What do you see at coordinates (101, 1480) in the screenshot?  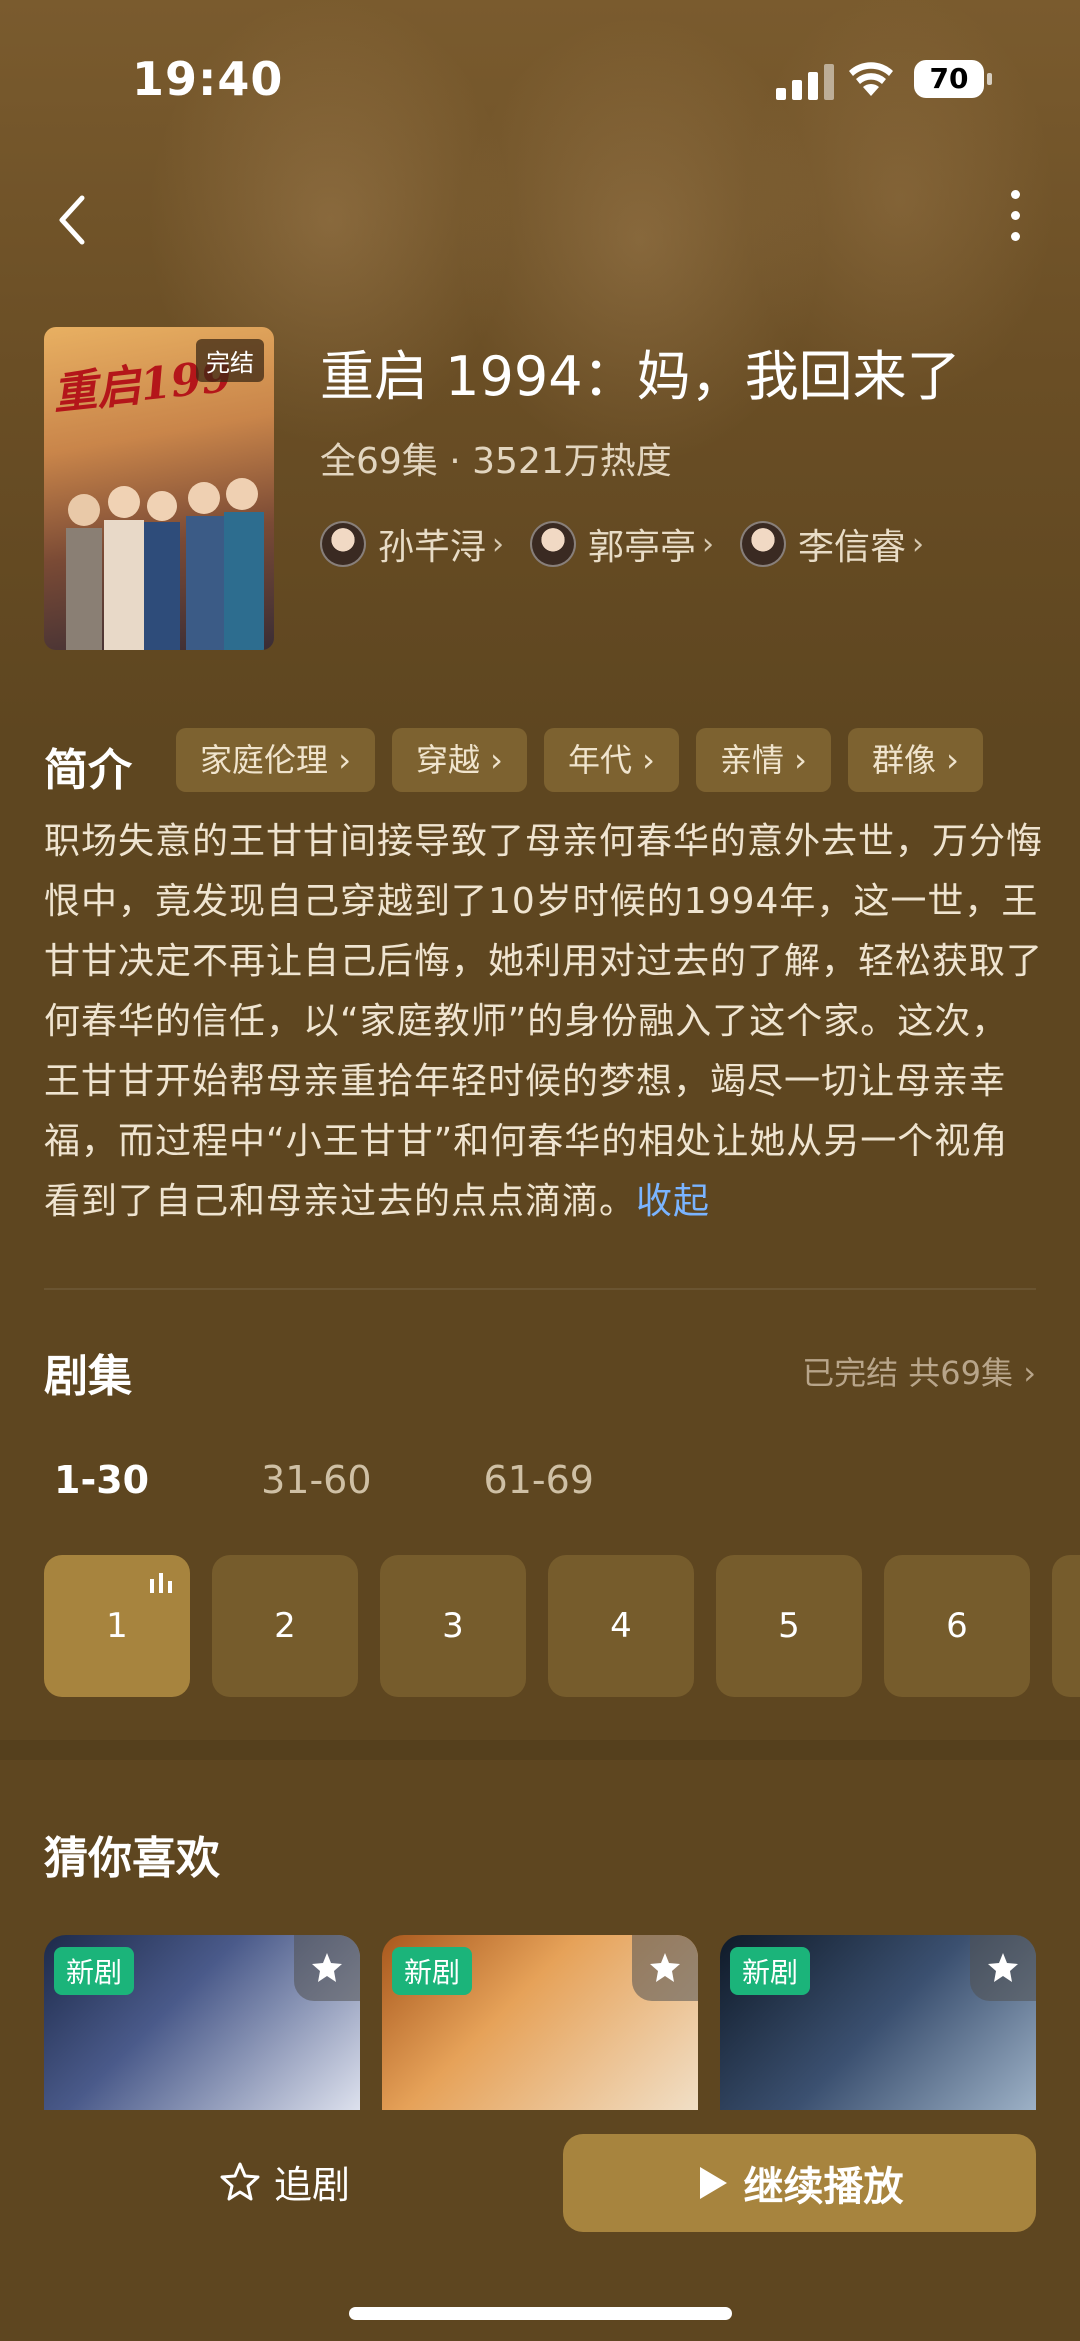 I see `tab-range: 1-30` at bounding box center [101, 1480].